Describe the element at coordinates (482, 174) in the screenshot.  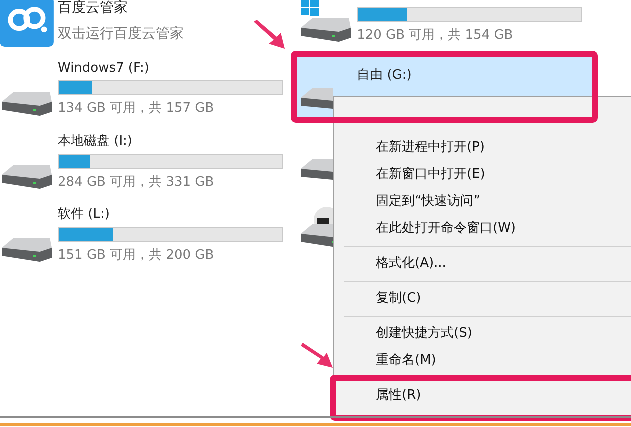
I see `menu-item: 在新窗口中打开(E)` at that location.